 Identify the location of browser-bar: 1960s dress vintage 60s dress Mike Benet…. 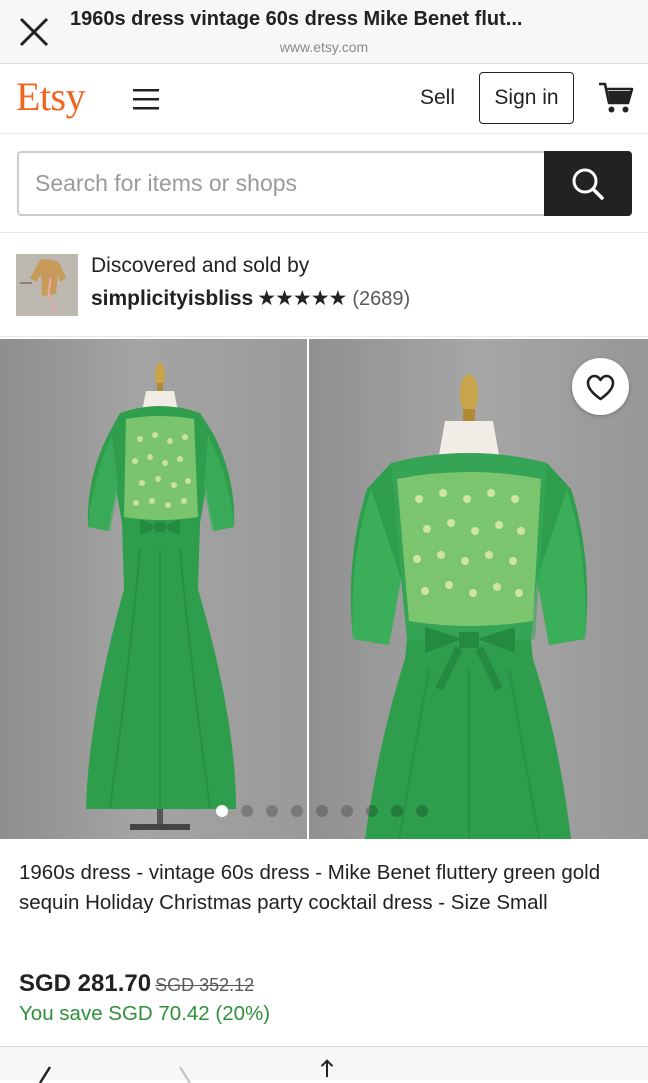
(324, 32).